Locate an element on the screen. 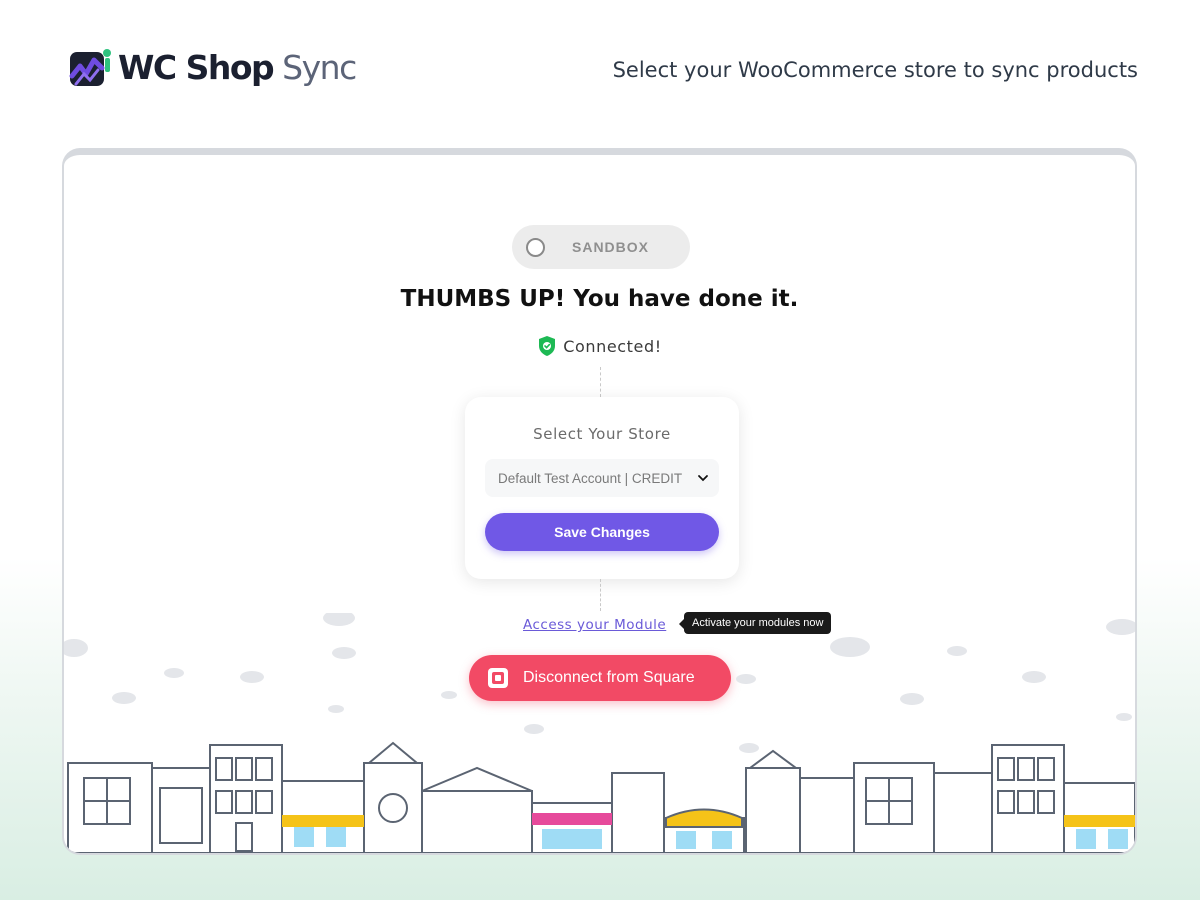 Image resolution: width=1200 pixels, height=900 pixels. success-headline: THUMBS UP! You have done it. is located at coordinates (599, 299).